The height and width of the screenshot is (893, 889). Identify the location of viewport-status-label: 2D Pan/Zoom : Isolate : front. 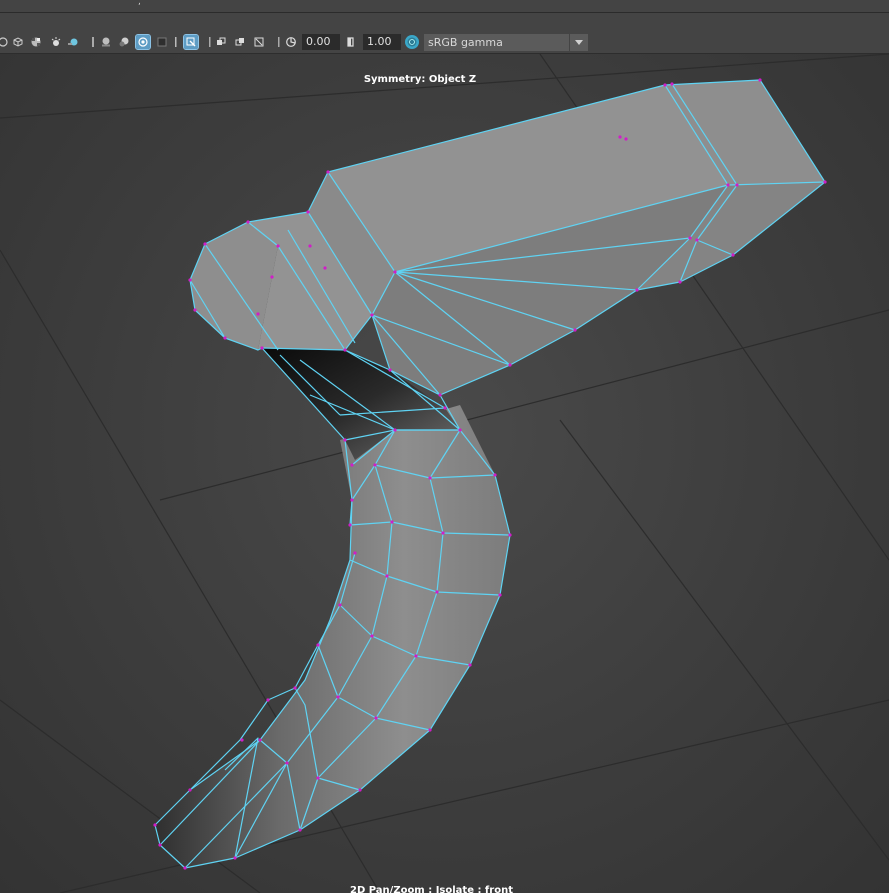
(431, 889).